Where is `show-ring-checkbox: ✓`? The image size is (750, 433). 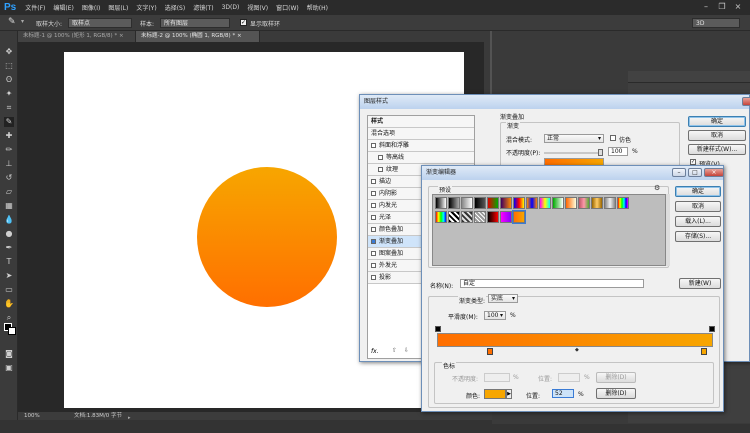
show-ring-checkbox: ✓ is located at coordinates (243, 22).